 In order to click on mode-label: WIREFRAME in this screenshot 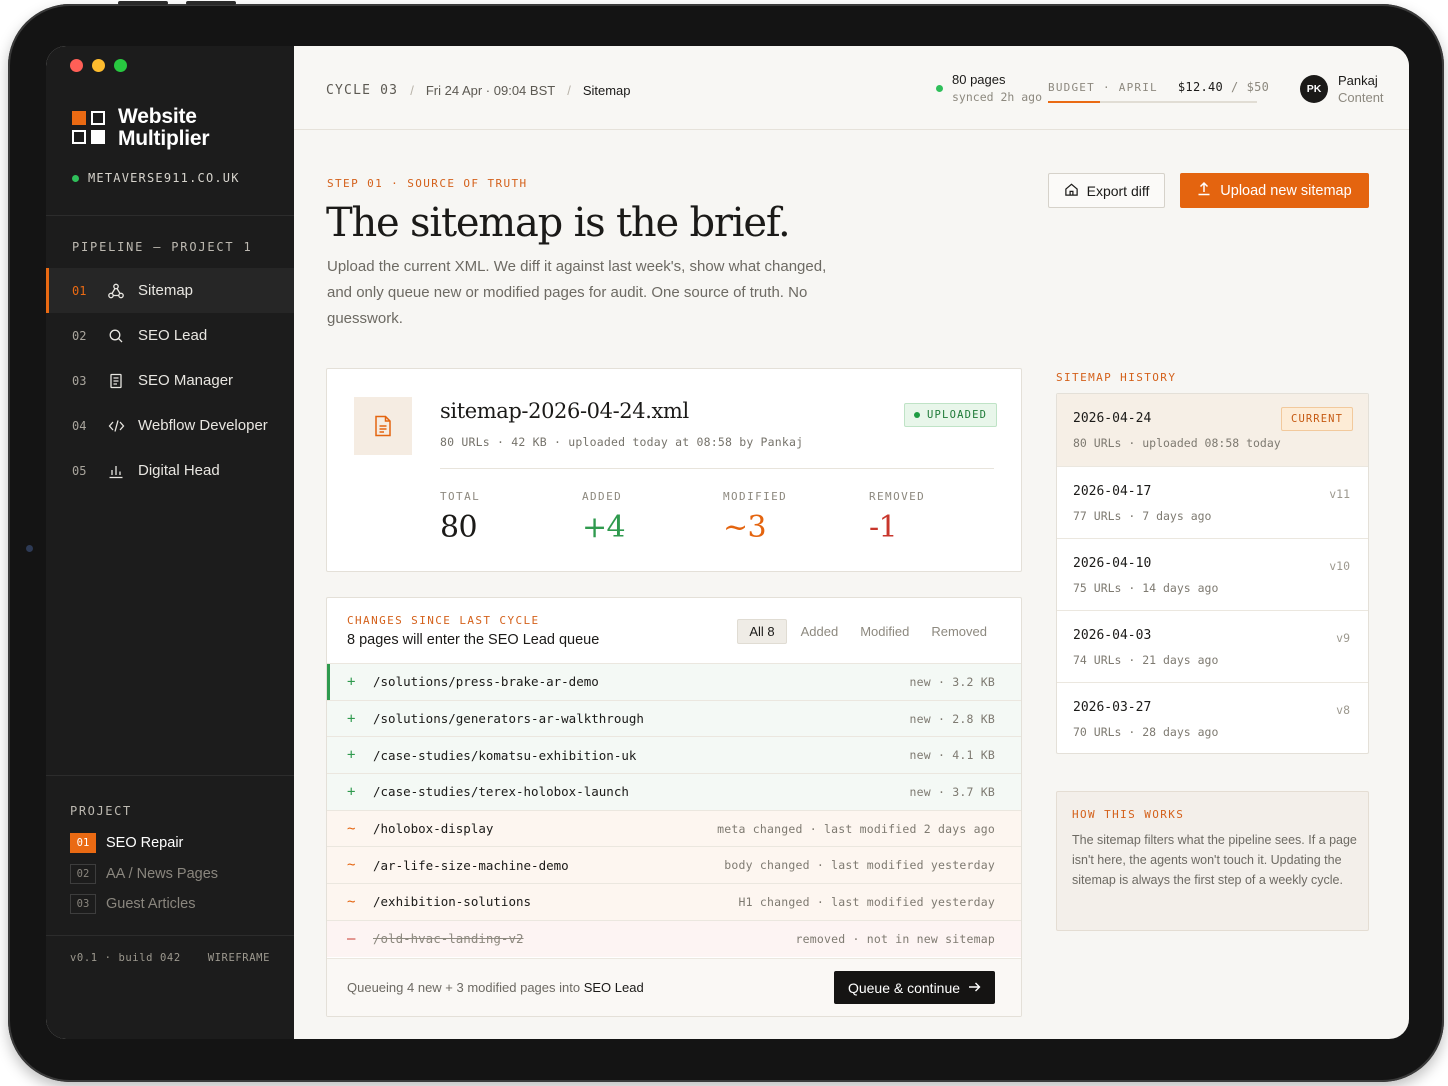, I will do `click(238, 958)`.